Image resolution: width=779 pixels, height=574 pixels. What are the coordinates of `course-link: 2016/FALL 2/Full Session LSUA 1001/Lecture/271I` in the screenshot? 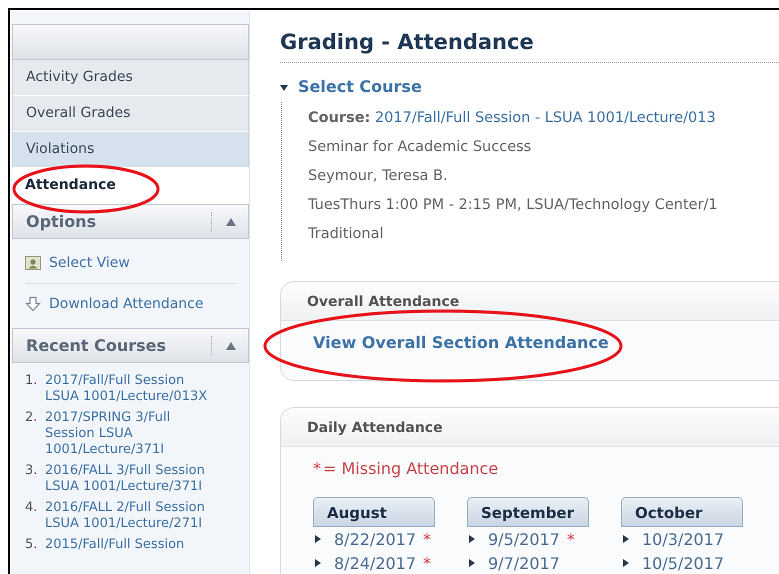 It's located at (131, 516).